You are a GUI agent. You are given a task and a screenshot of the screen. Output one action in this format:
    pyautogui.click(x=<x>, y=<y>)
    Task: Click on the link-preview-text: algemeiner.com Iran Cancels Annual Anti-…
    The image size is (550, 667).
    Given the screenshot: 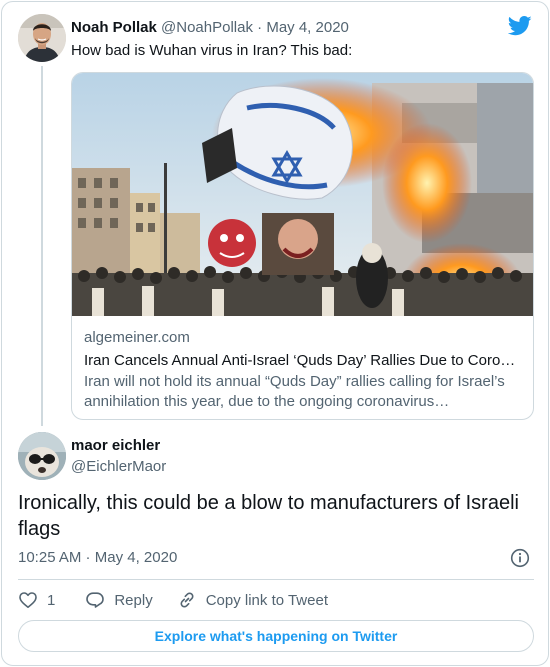 What is the action you would take?
    pyautogui.click(x=303, y=370)
    